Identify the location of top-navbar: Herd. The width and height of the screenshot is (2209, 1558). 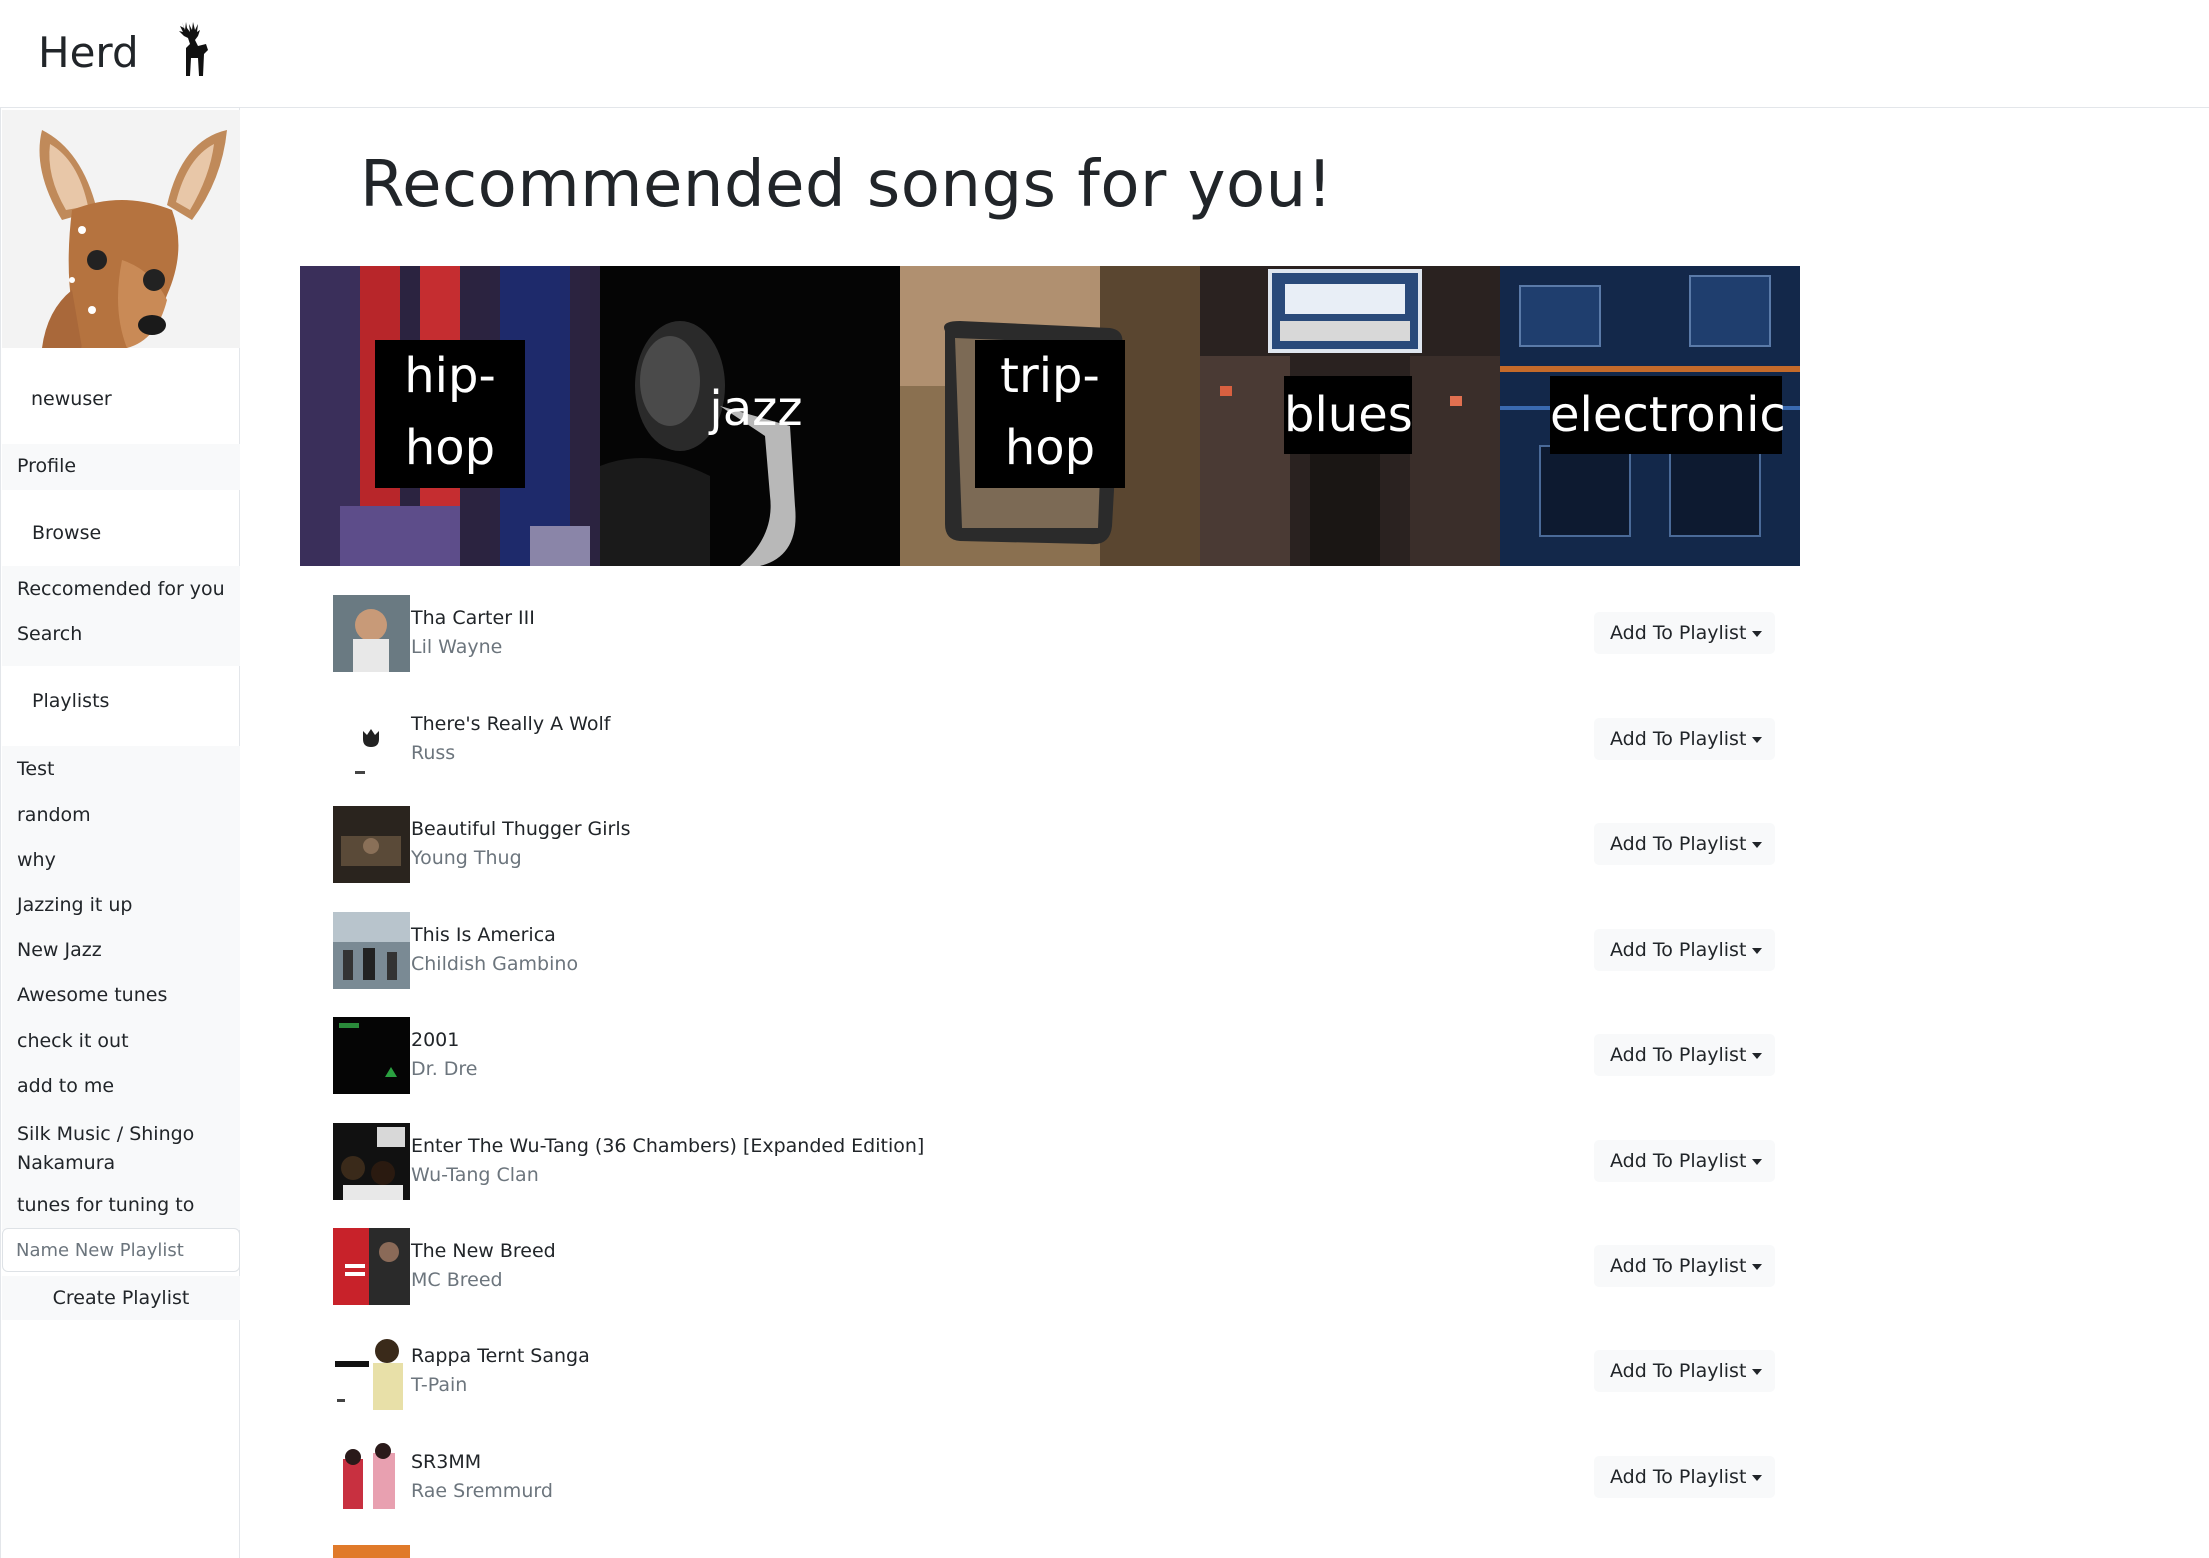
(1104, 54).